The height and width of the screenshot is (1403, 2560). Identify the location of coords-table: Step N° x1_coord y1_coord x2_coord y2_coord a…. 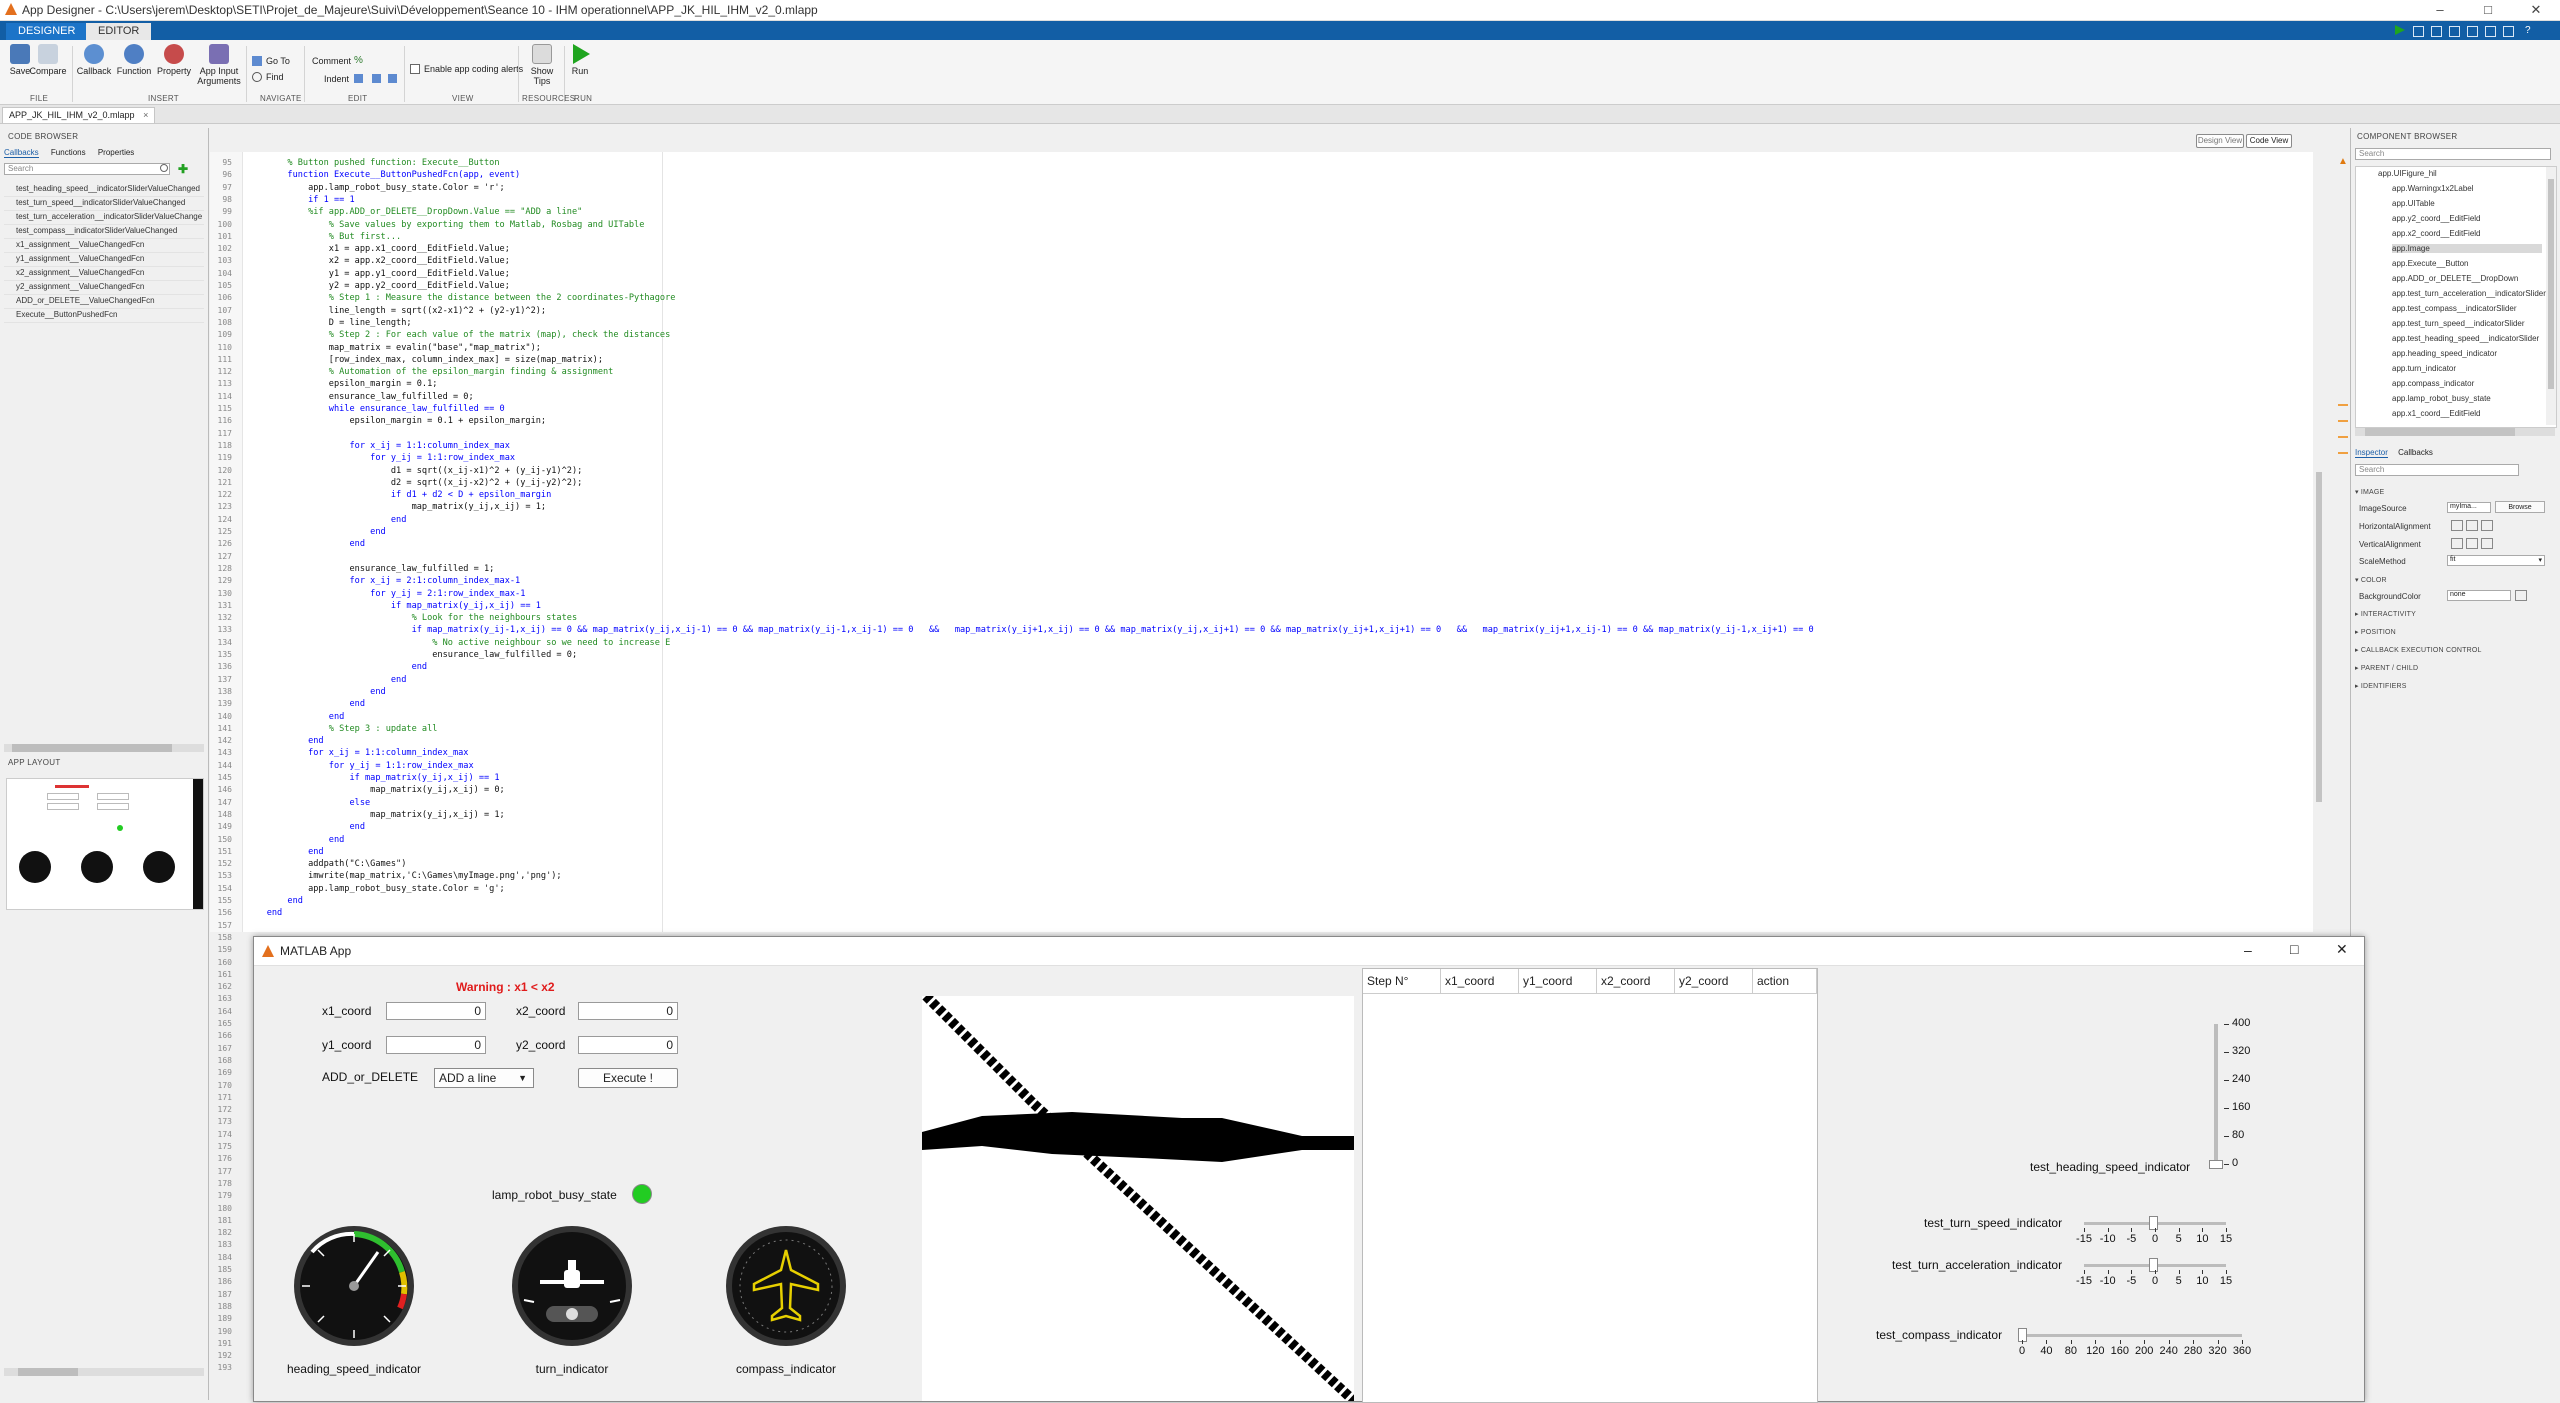
(1590, 1185).